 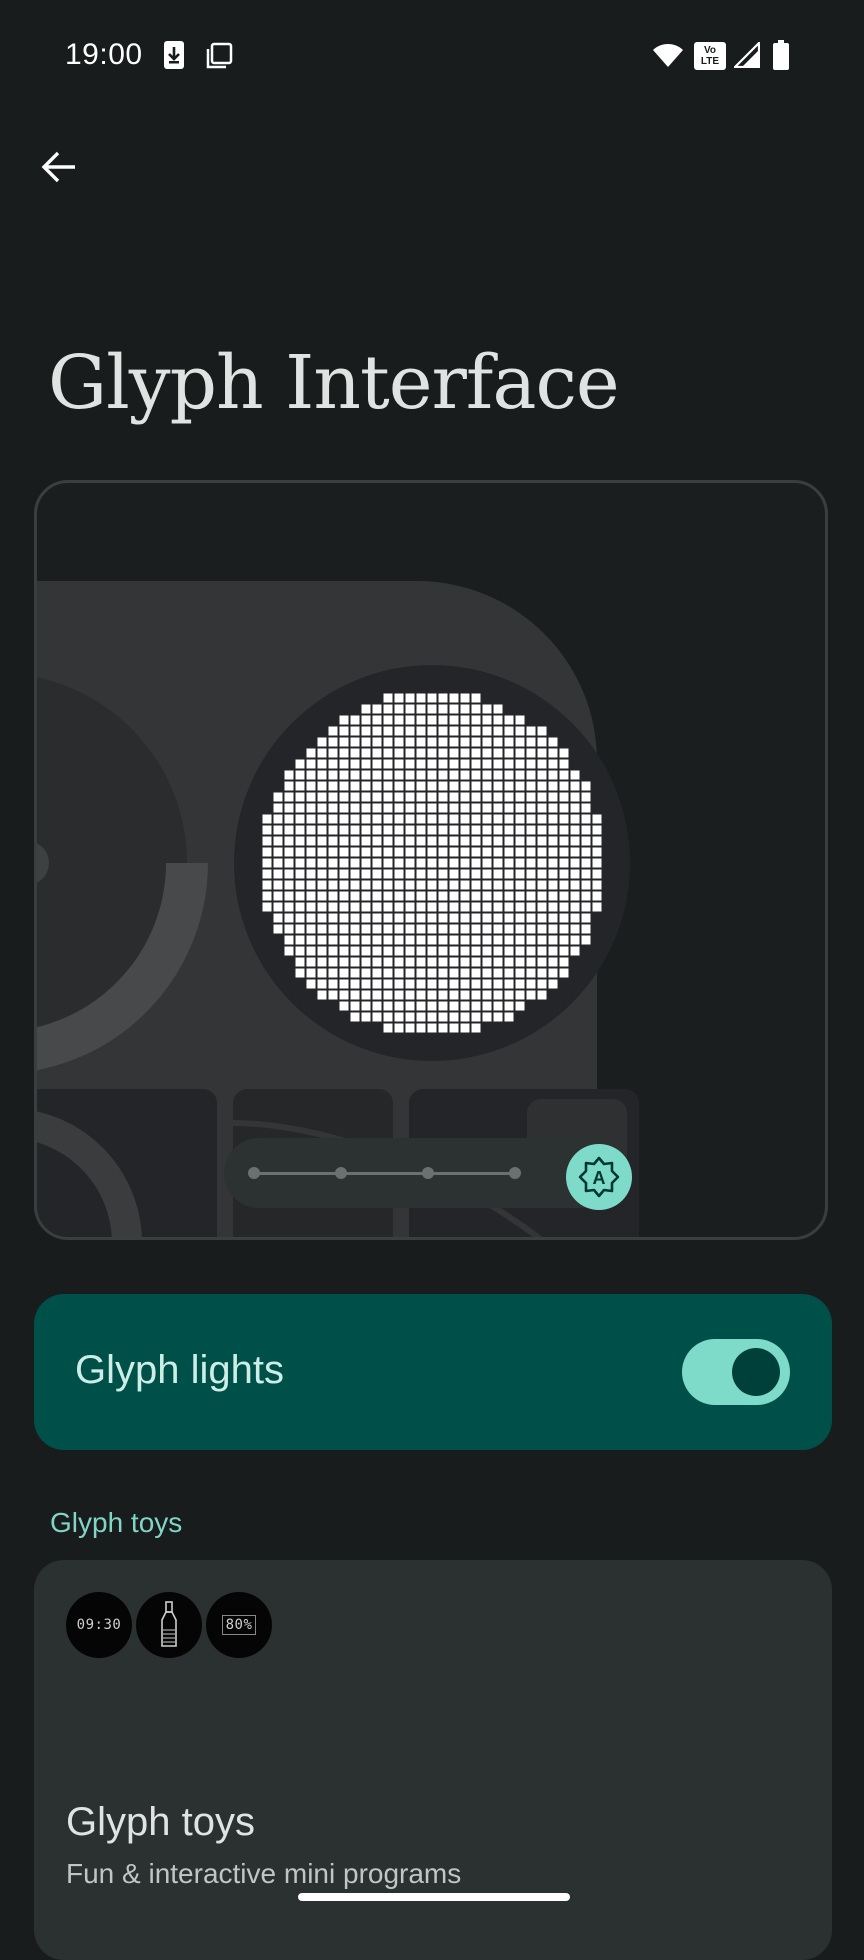 I want to click on status-time: 19:00, so click(x=104, y=54).